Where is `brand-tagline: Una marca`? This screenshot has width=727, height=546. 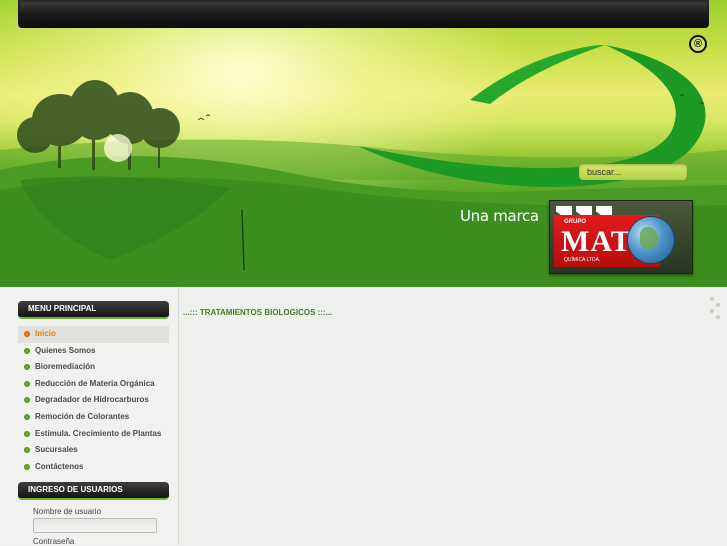 brand-tagline: Una marca is located at coordinates (499, 216).